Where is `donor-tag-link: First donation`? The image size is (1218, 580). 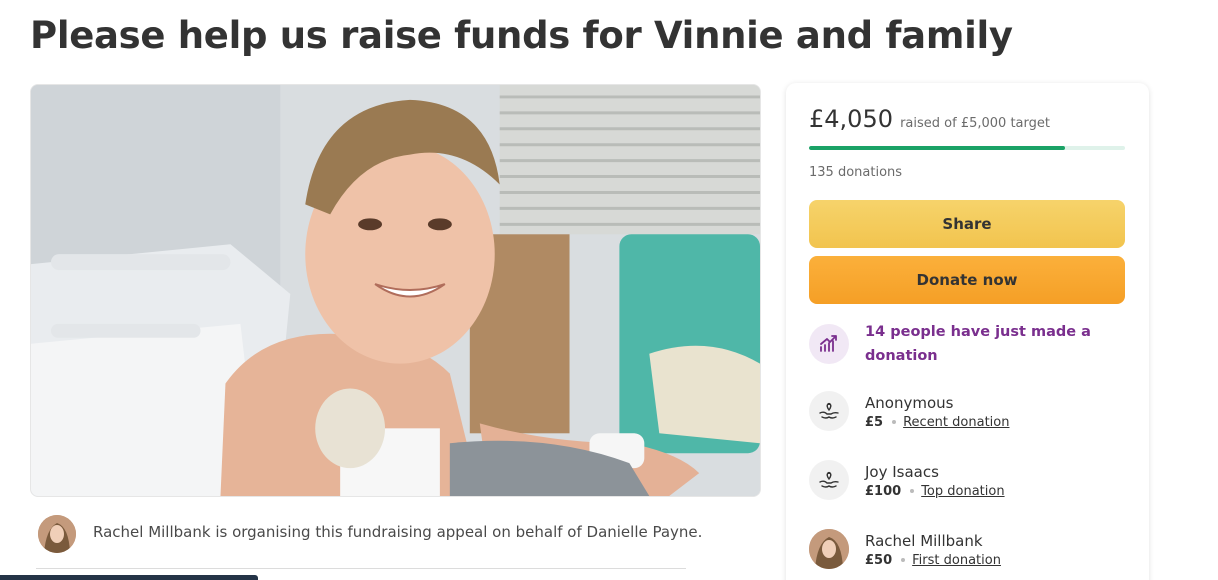 donor-tag-link: First donation is located at coordinates (956, 560).